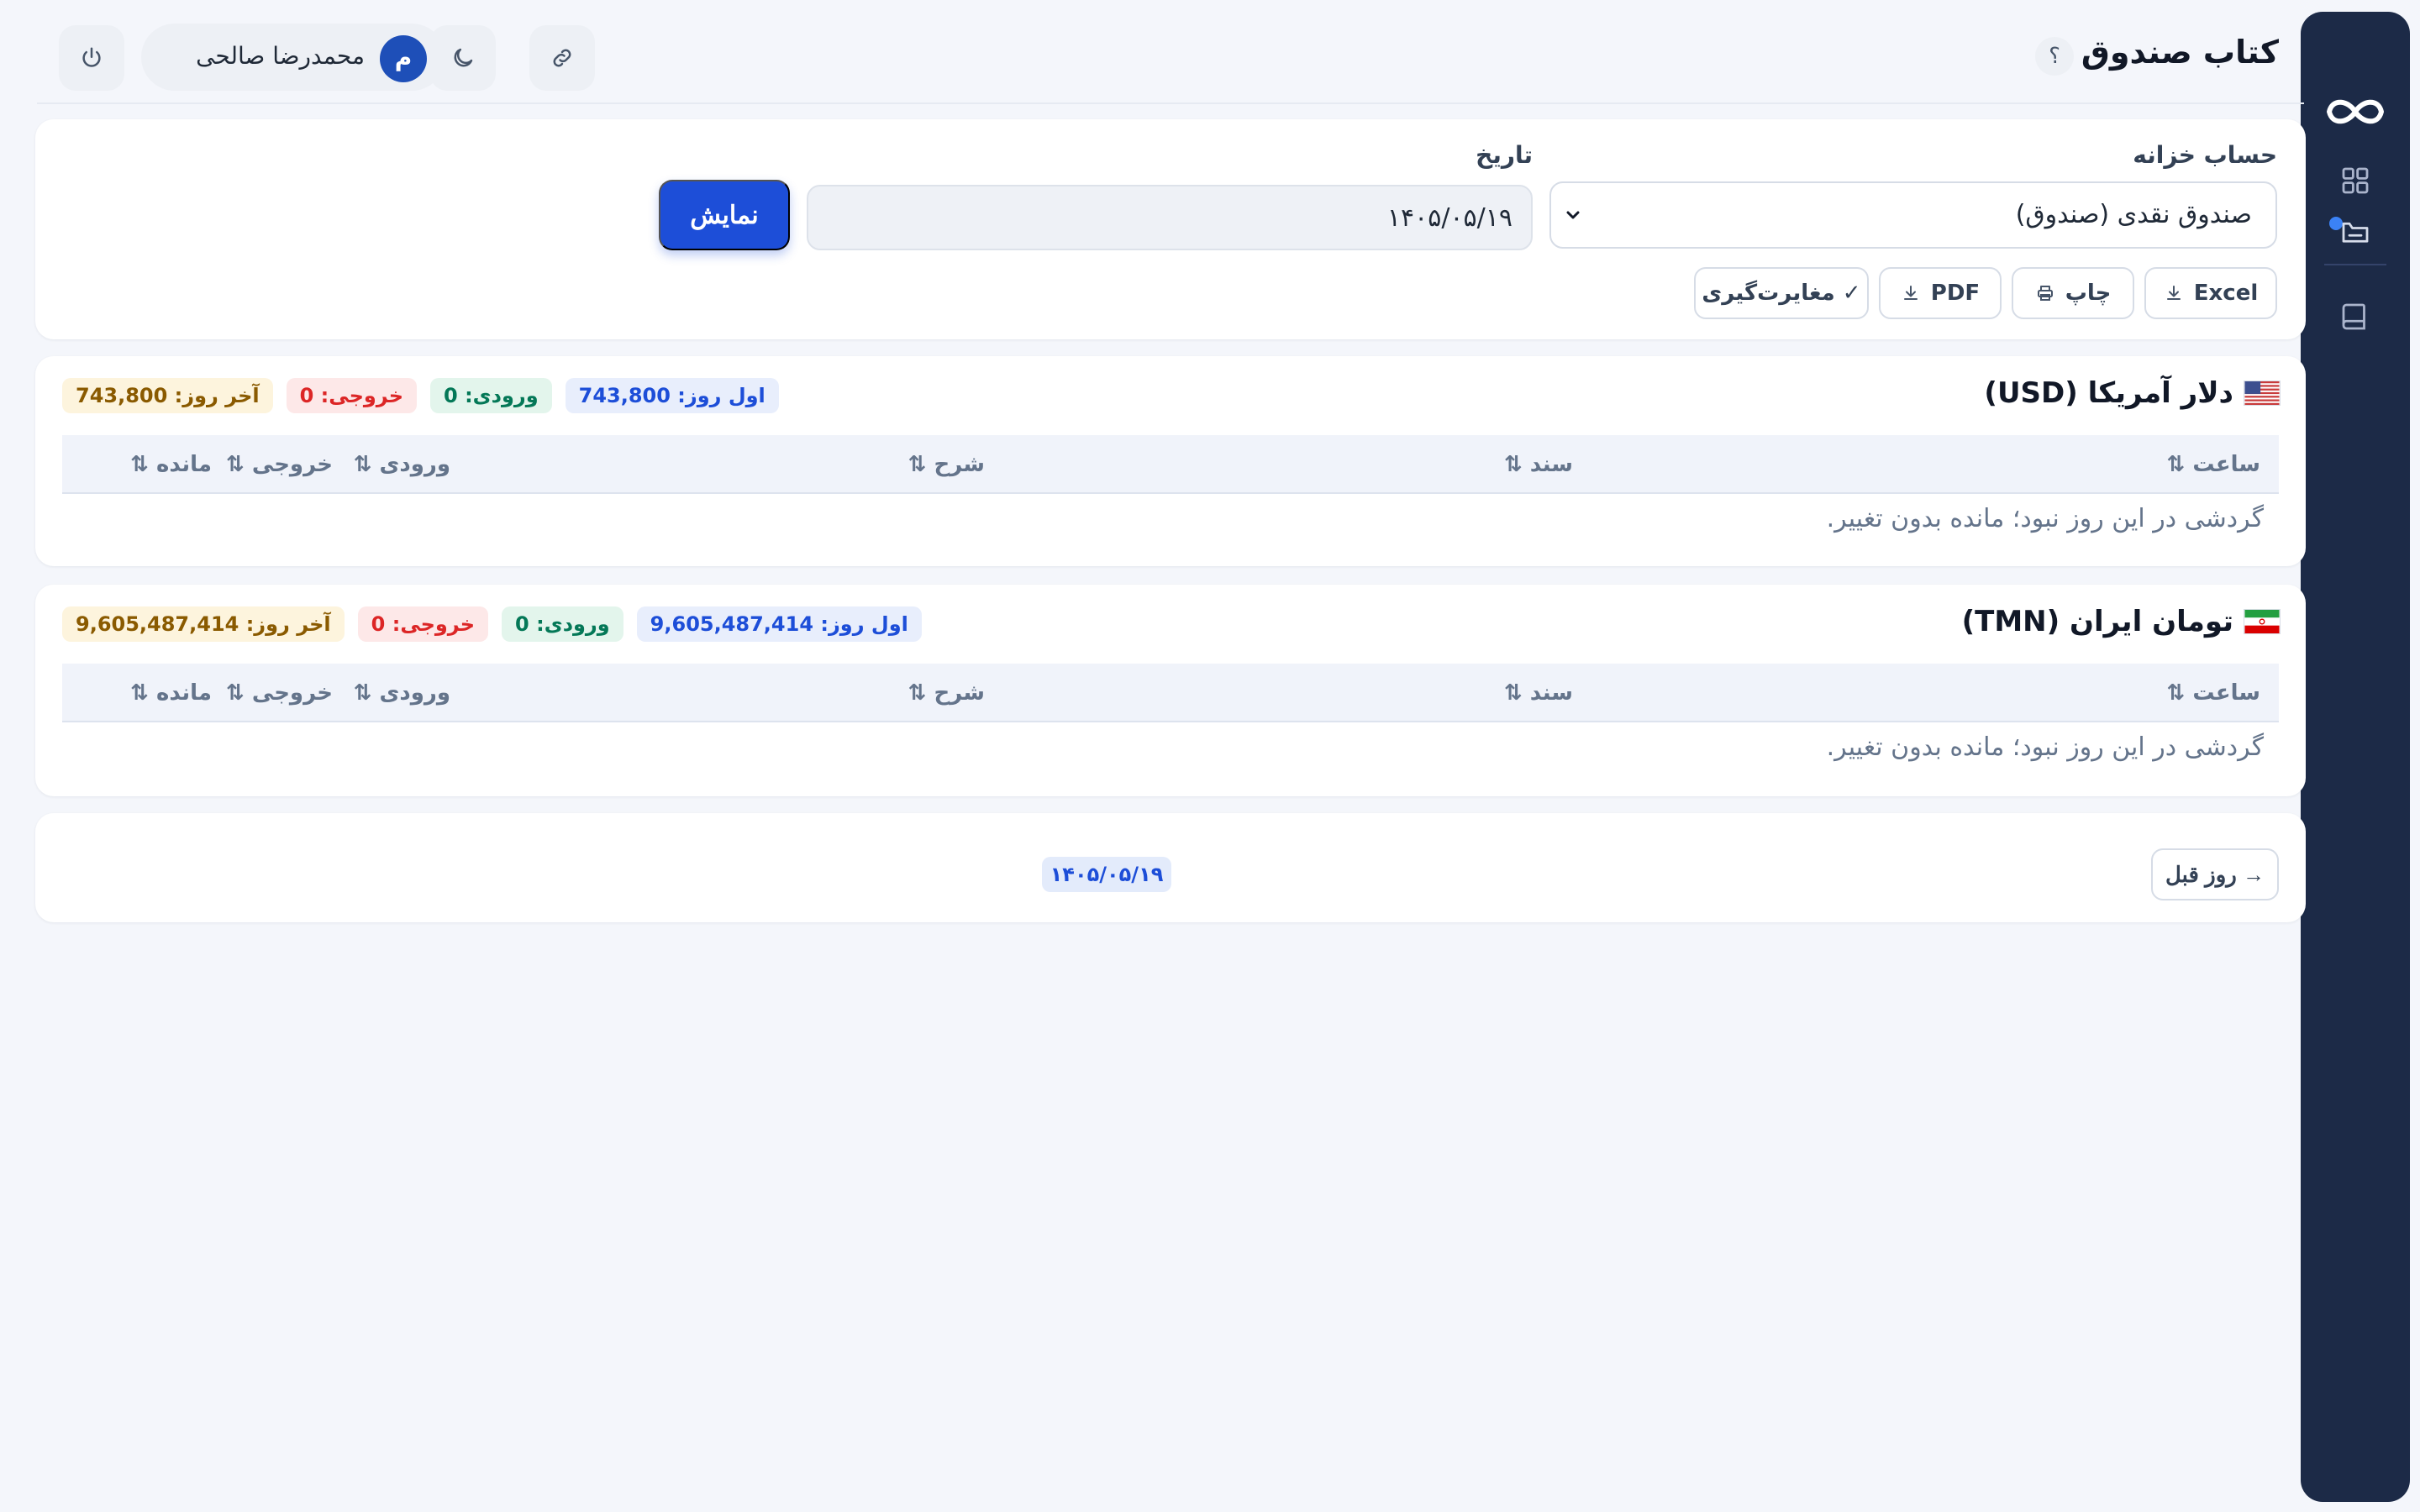 The image size is (2420, 1512). I want to click on sidebar-divider, so click(2355, 264).